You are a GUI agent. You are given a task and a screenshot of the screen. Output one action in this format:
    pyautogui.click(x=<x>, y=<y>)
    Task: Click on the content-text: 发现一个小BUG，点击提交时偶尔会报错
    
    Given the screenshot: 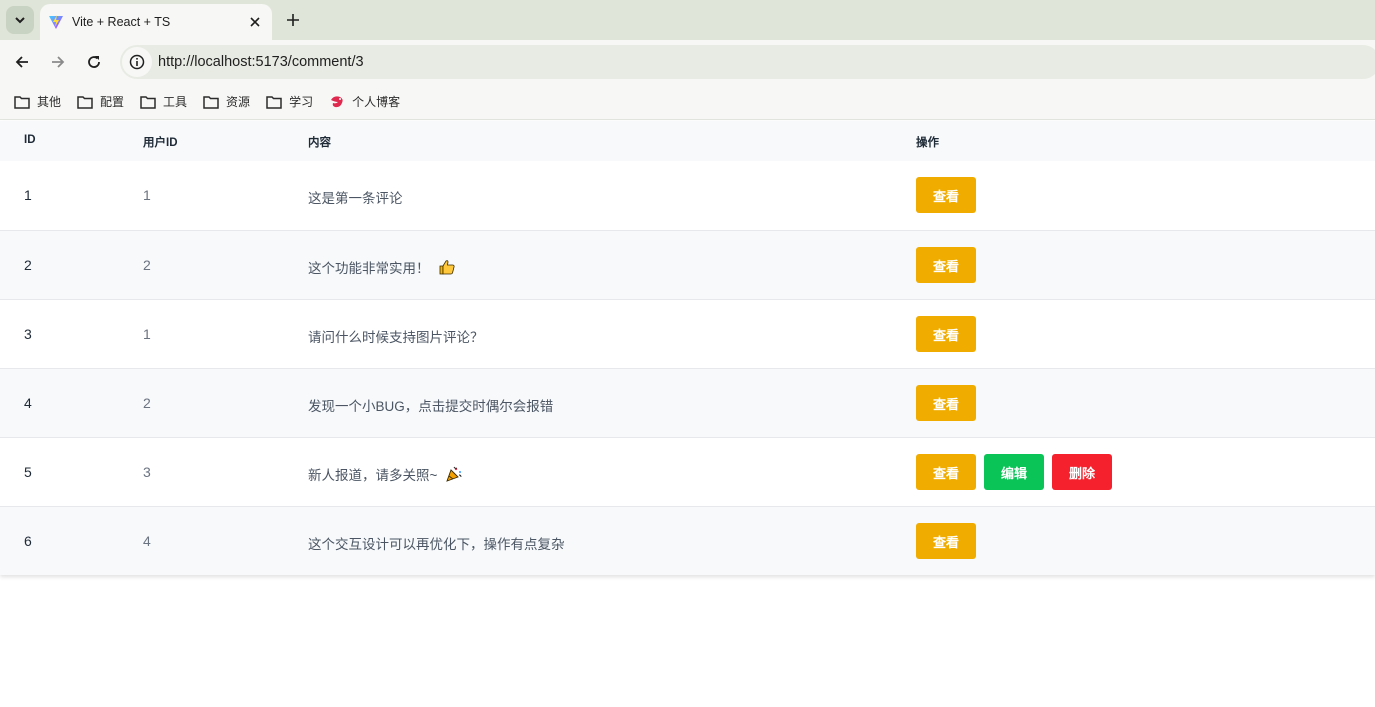 What is the action you would take?
    pyautogui.click(x=431, y=406)
    